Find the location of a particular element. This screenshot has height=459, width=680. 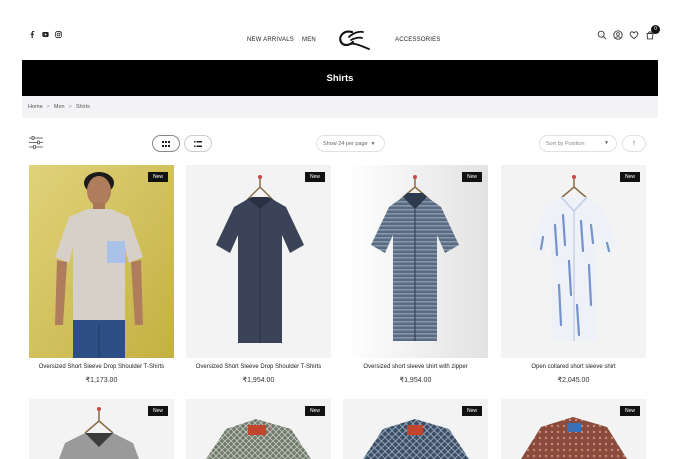

nav-new-arrivals: NEW ARRIVALS is located at coordinates (270, 40).